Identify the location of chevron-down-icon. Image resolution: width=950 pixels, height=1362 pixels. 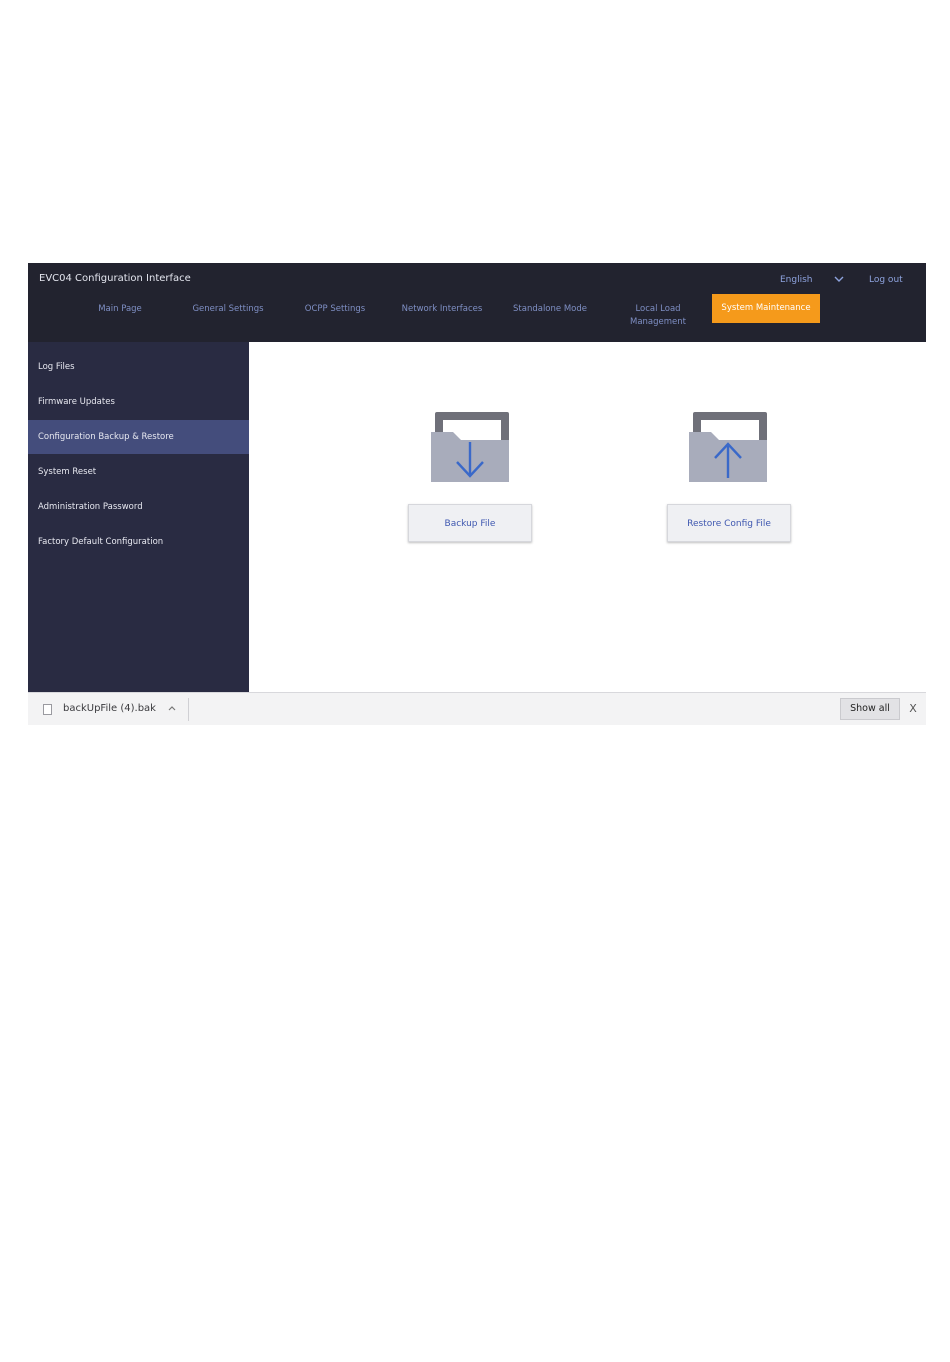
(839, 279).